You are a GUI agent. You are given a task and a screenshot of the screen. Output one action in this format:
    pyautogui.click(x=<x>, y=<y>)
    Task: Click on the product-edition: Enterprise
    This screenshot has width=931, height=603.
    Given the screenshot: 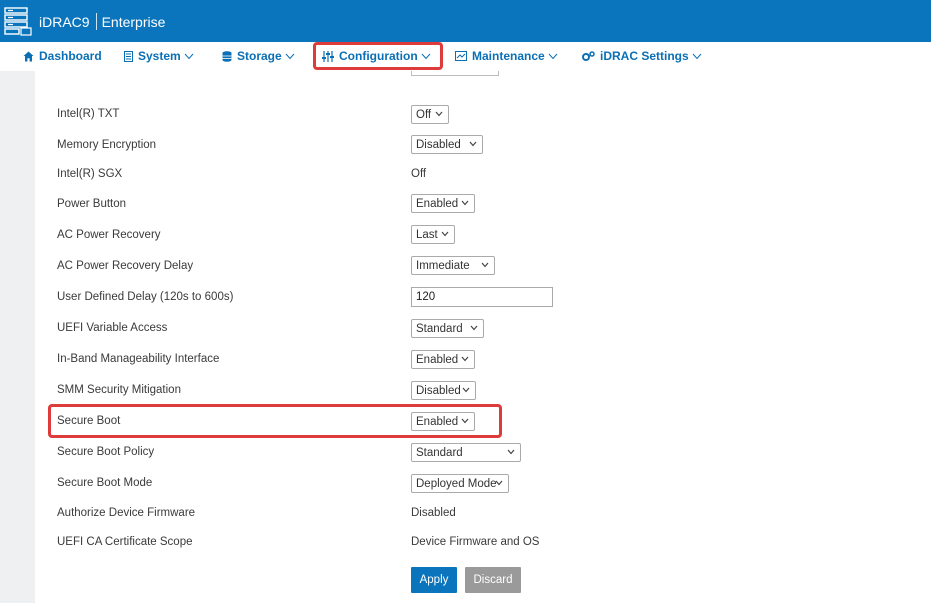 What is the action you would take?
    pyautogui.click(x=133, y=21)
    